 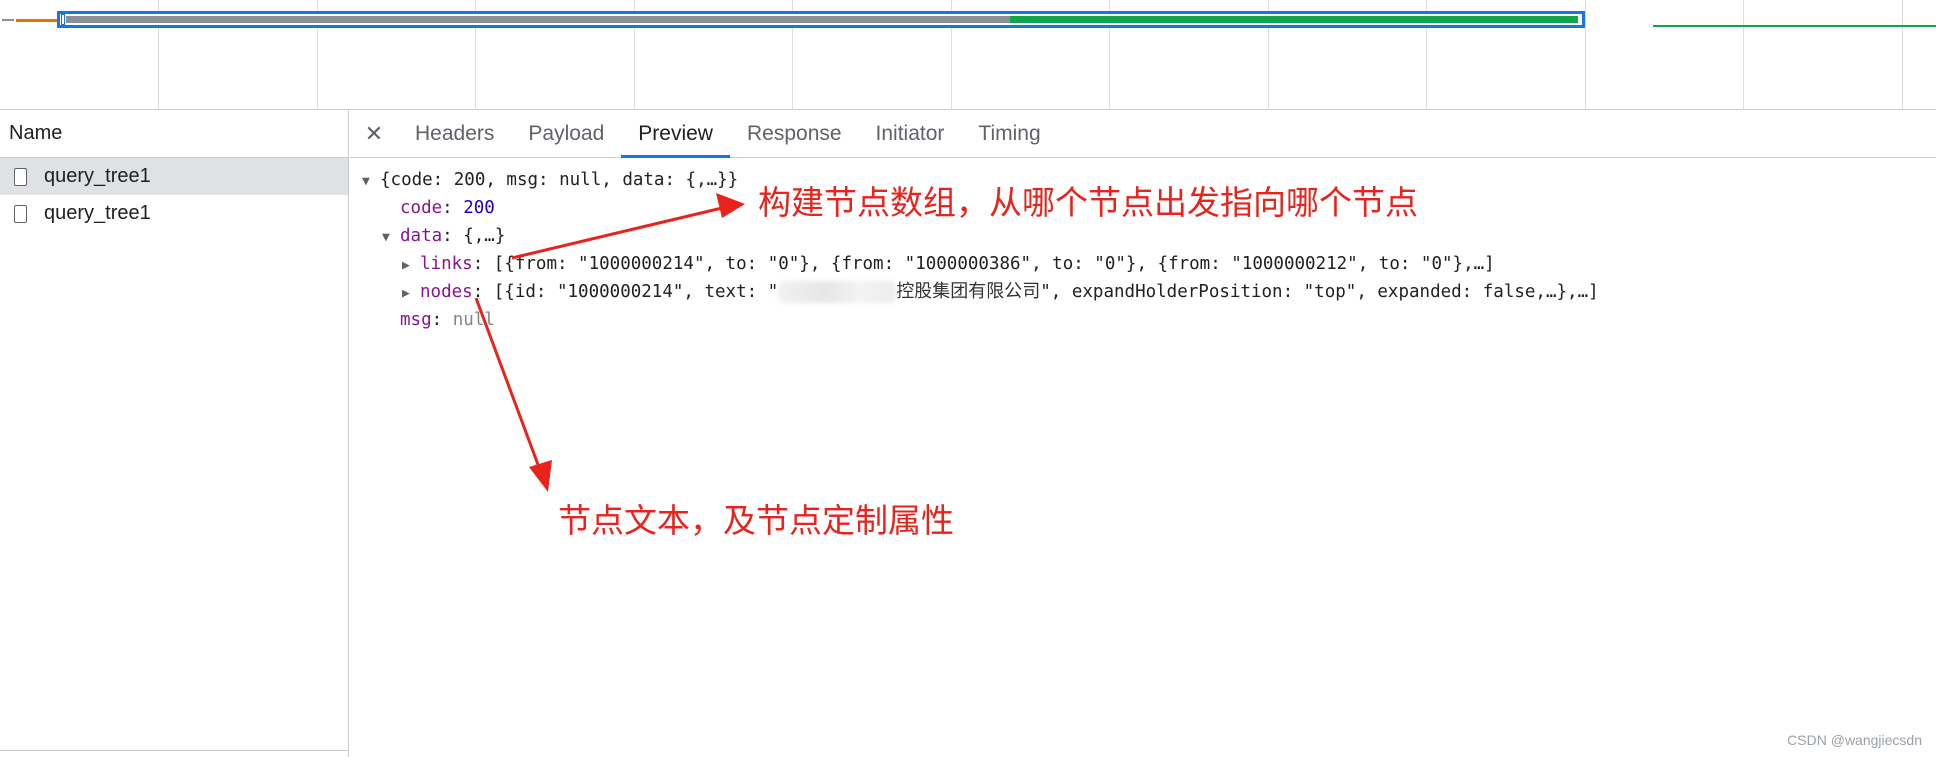 I want to click on timeline-second-request, so click(x=1794, y=26).